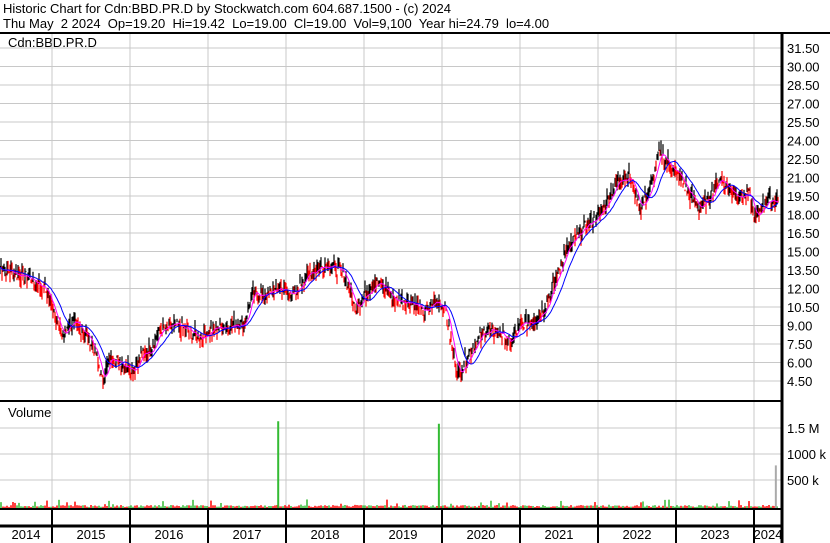  I want to click on price-tick-label: 16.50, so click(803, 233).